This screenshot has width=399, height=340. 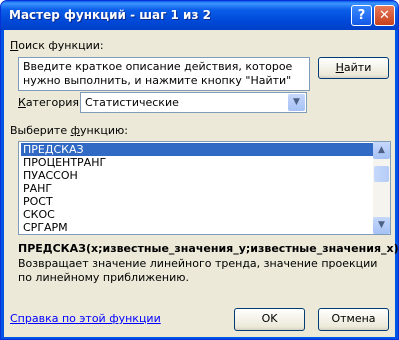 I want to click on category-select: Статистические ▼, so click(x=193, y=102).